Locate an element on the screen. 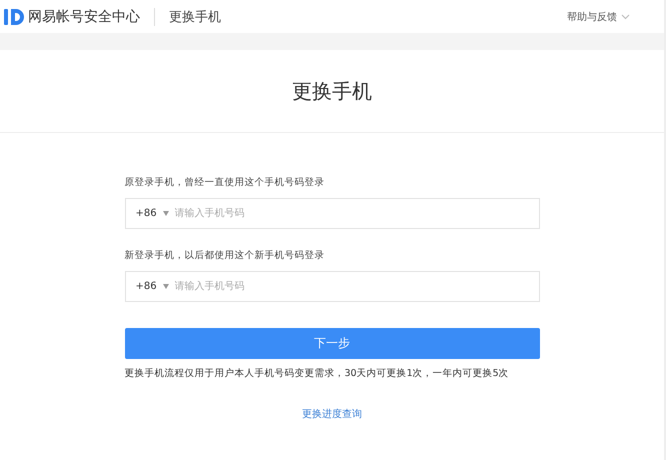  page-title: 更换手机 is located at coordinates (195, 17).